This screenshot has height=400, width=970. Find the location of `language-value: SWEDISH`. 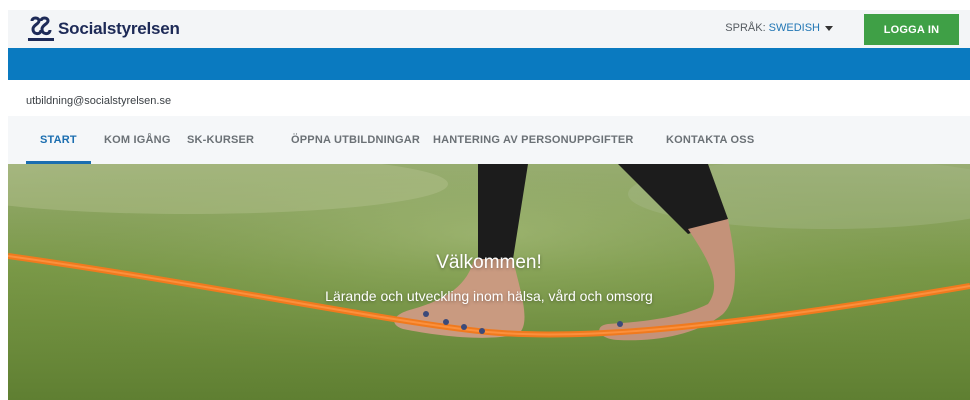

language-value: SWEDISH is located at coordinates (794, 28).